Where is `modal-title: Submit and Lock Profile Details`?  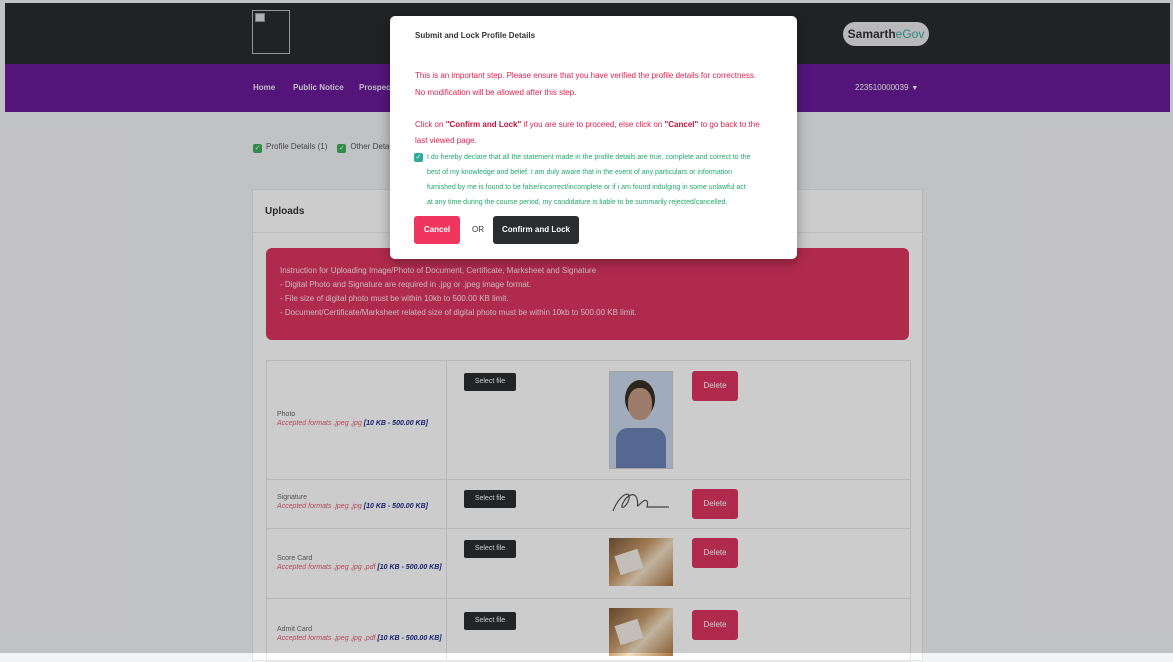
modal-title: Submit and Lock Profile Details is located at coordinates (475, 35).